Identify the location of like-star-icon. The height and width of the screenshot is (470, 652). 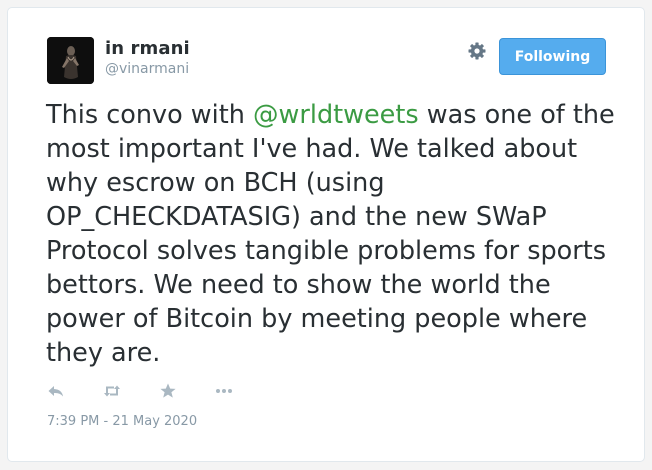
(168, 391).